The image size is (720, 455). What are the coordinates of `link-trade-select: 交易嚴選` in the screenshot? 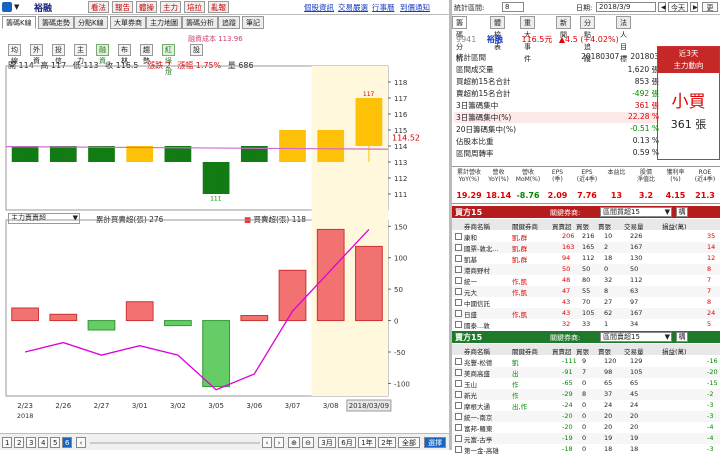 It's located at (353, 7).